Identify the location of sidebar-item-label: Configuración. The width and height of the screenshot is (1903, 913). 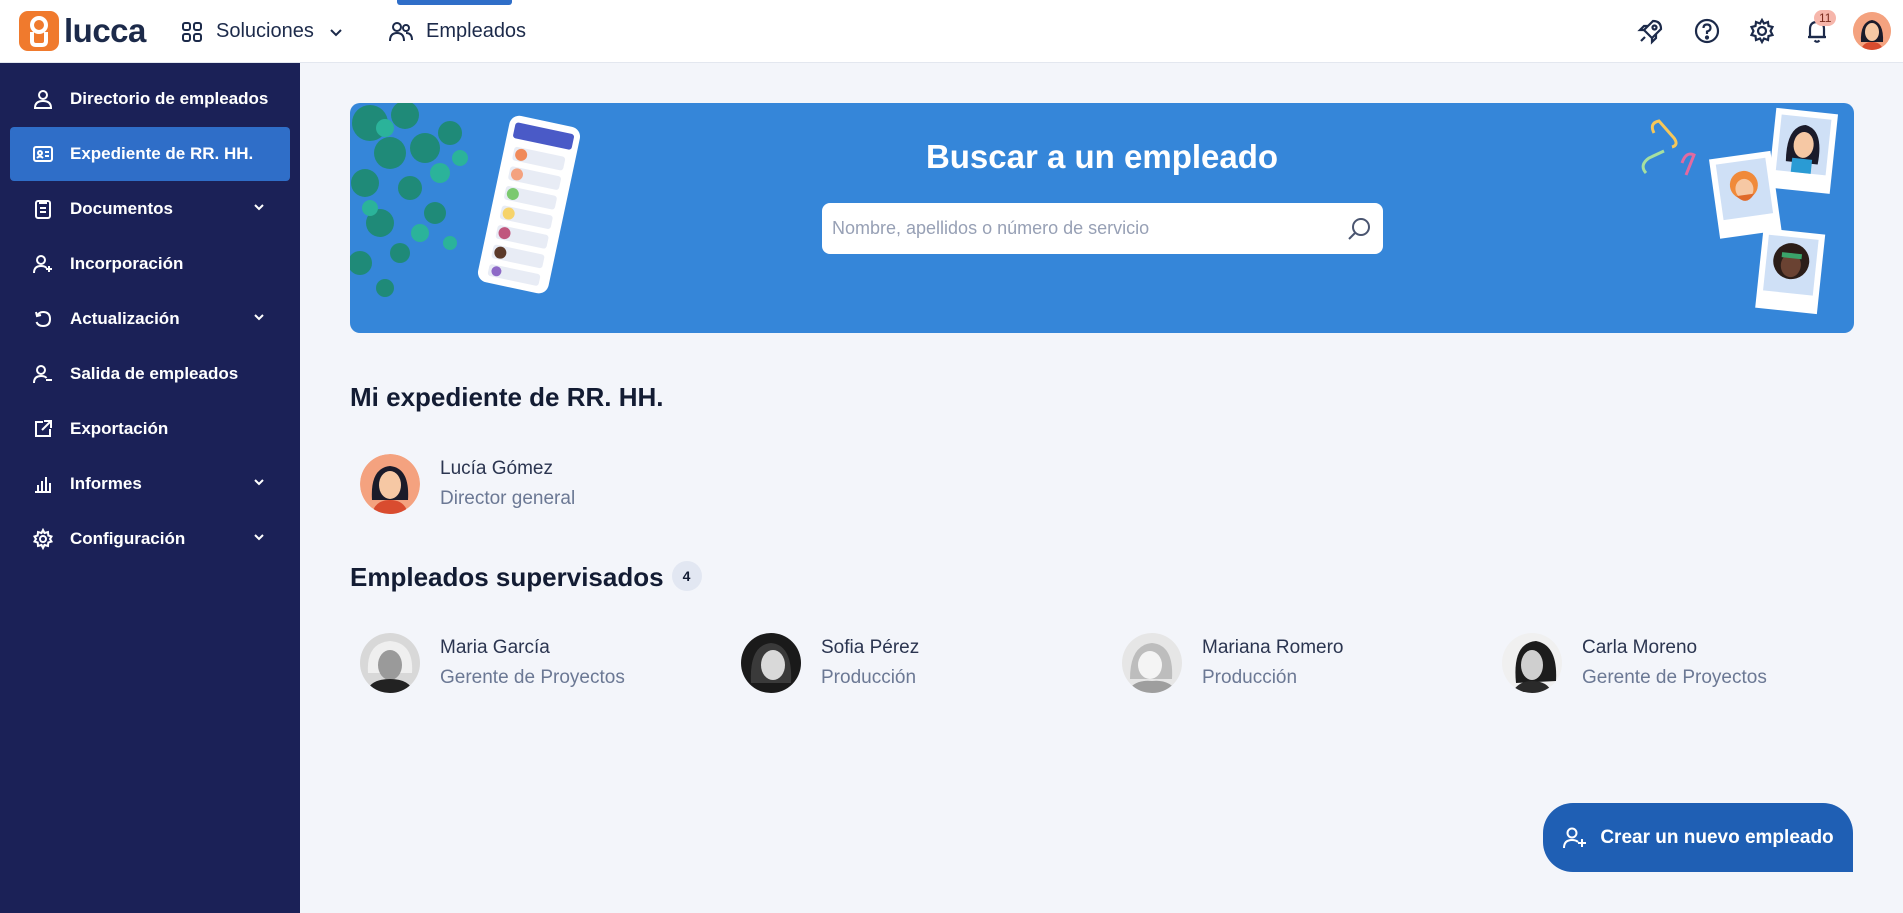
(128, 538).